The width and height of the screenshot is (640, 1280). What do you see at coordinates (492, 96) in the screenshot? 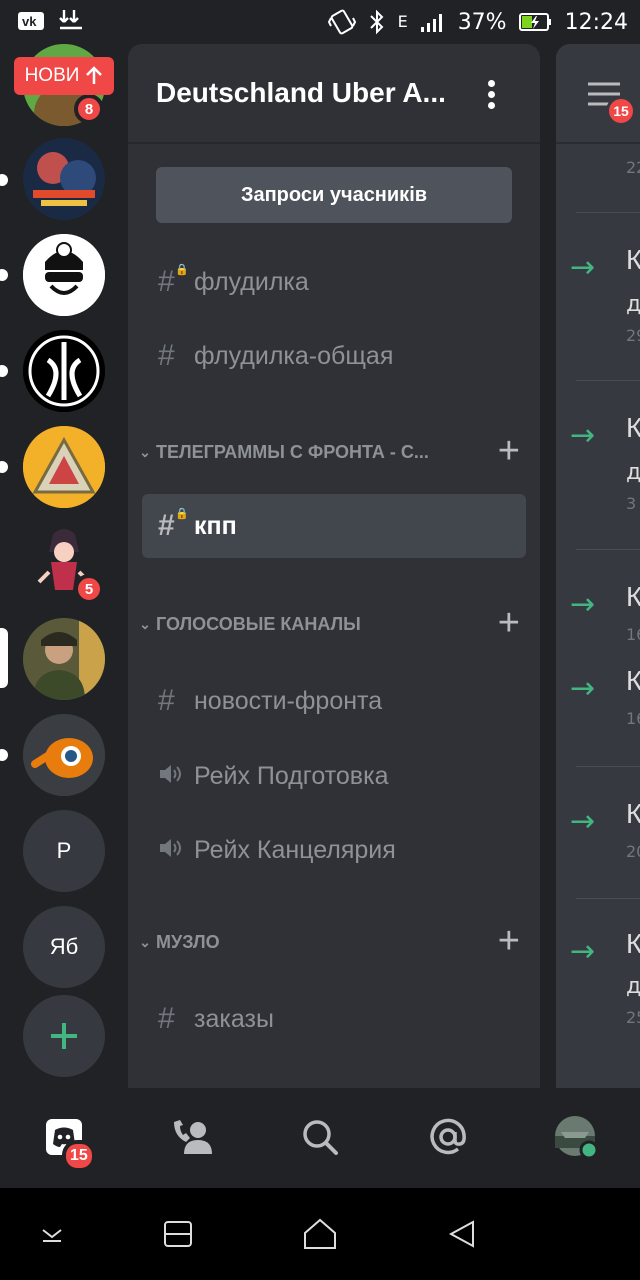
I see `more-options-icon` at bounding box center [492, 96].